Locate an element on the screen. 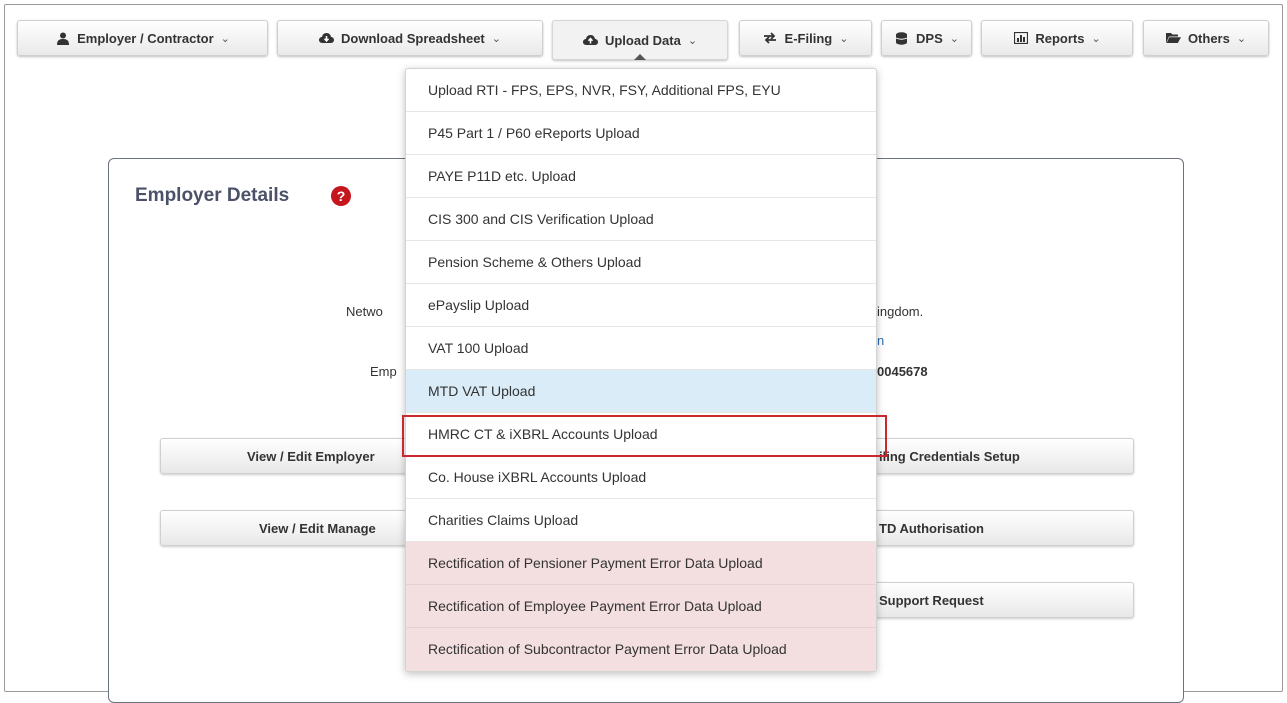  mtd-authorisation-button: TD Authorisation is located at coordinates (998, 528).